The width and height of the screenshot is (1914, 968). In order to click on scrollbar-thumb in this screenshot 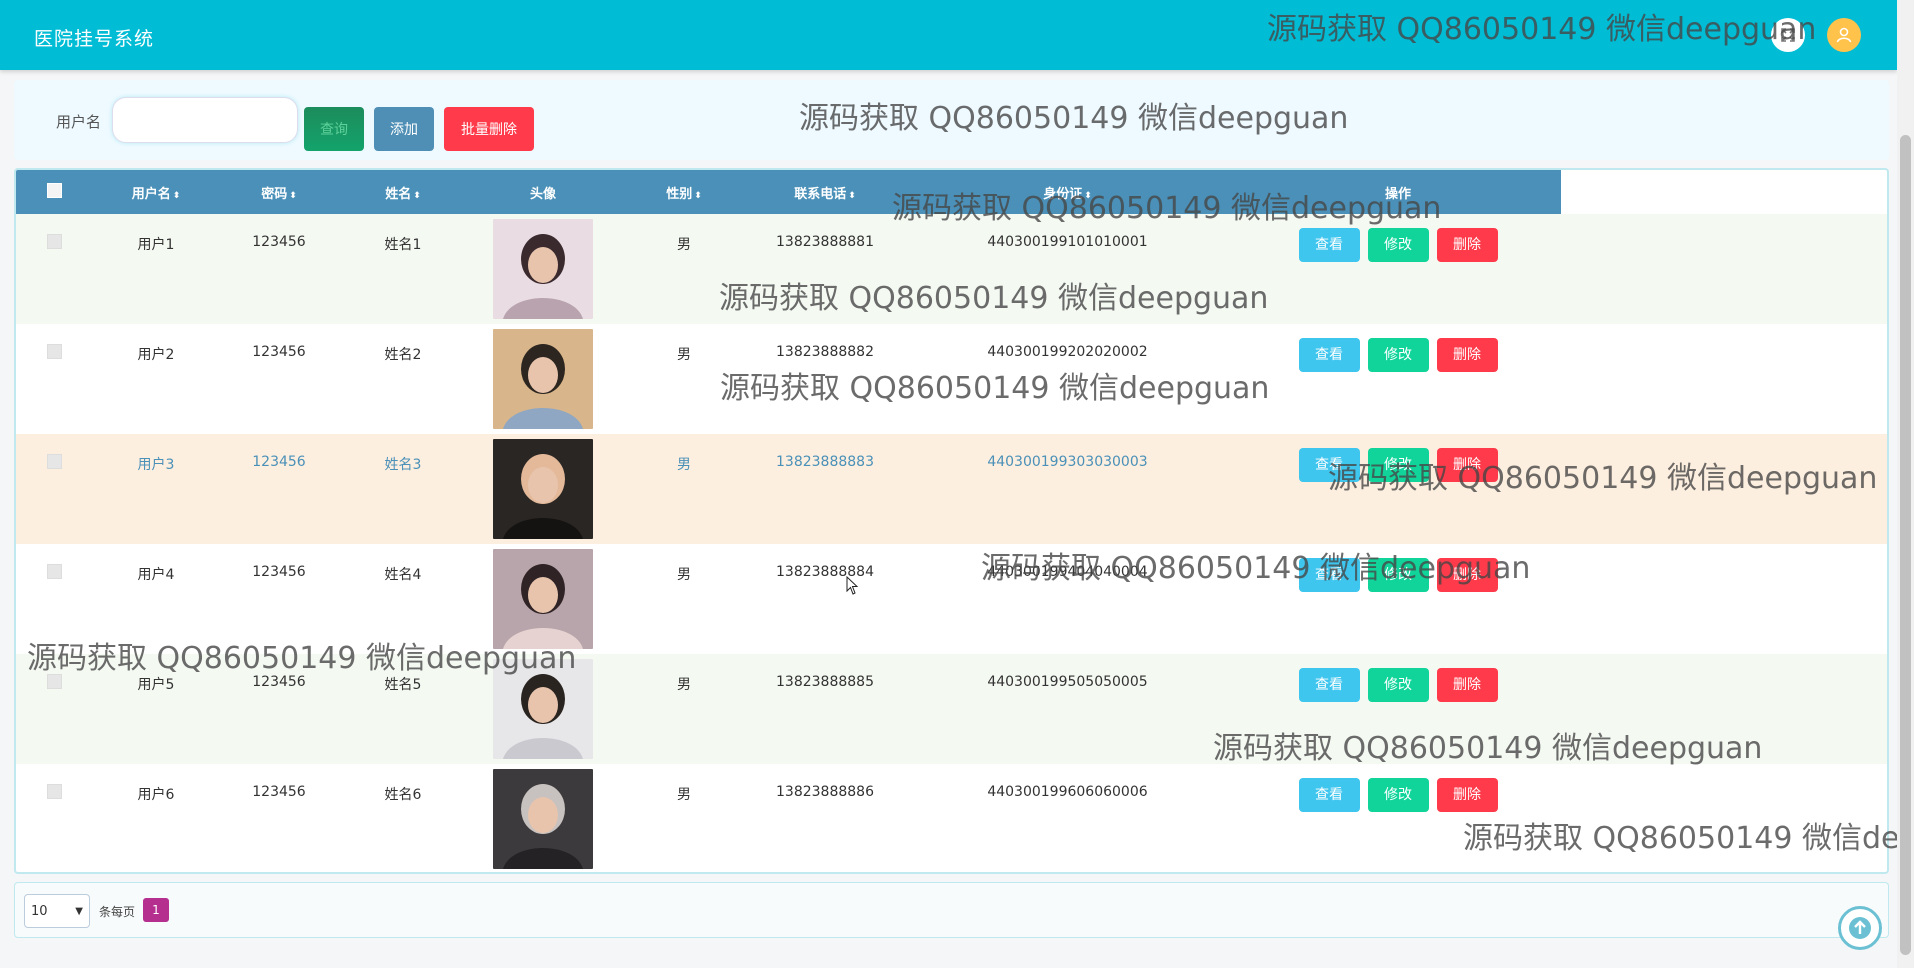, I will do `click(1905, 545)`.